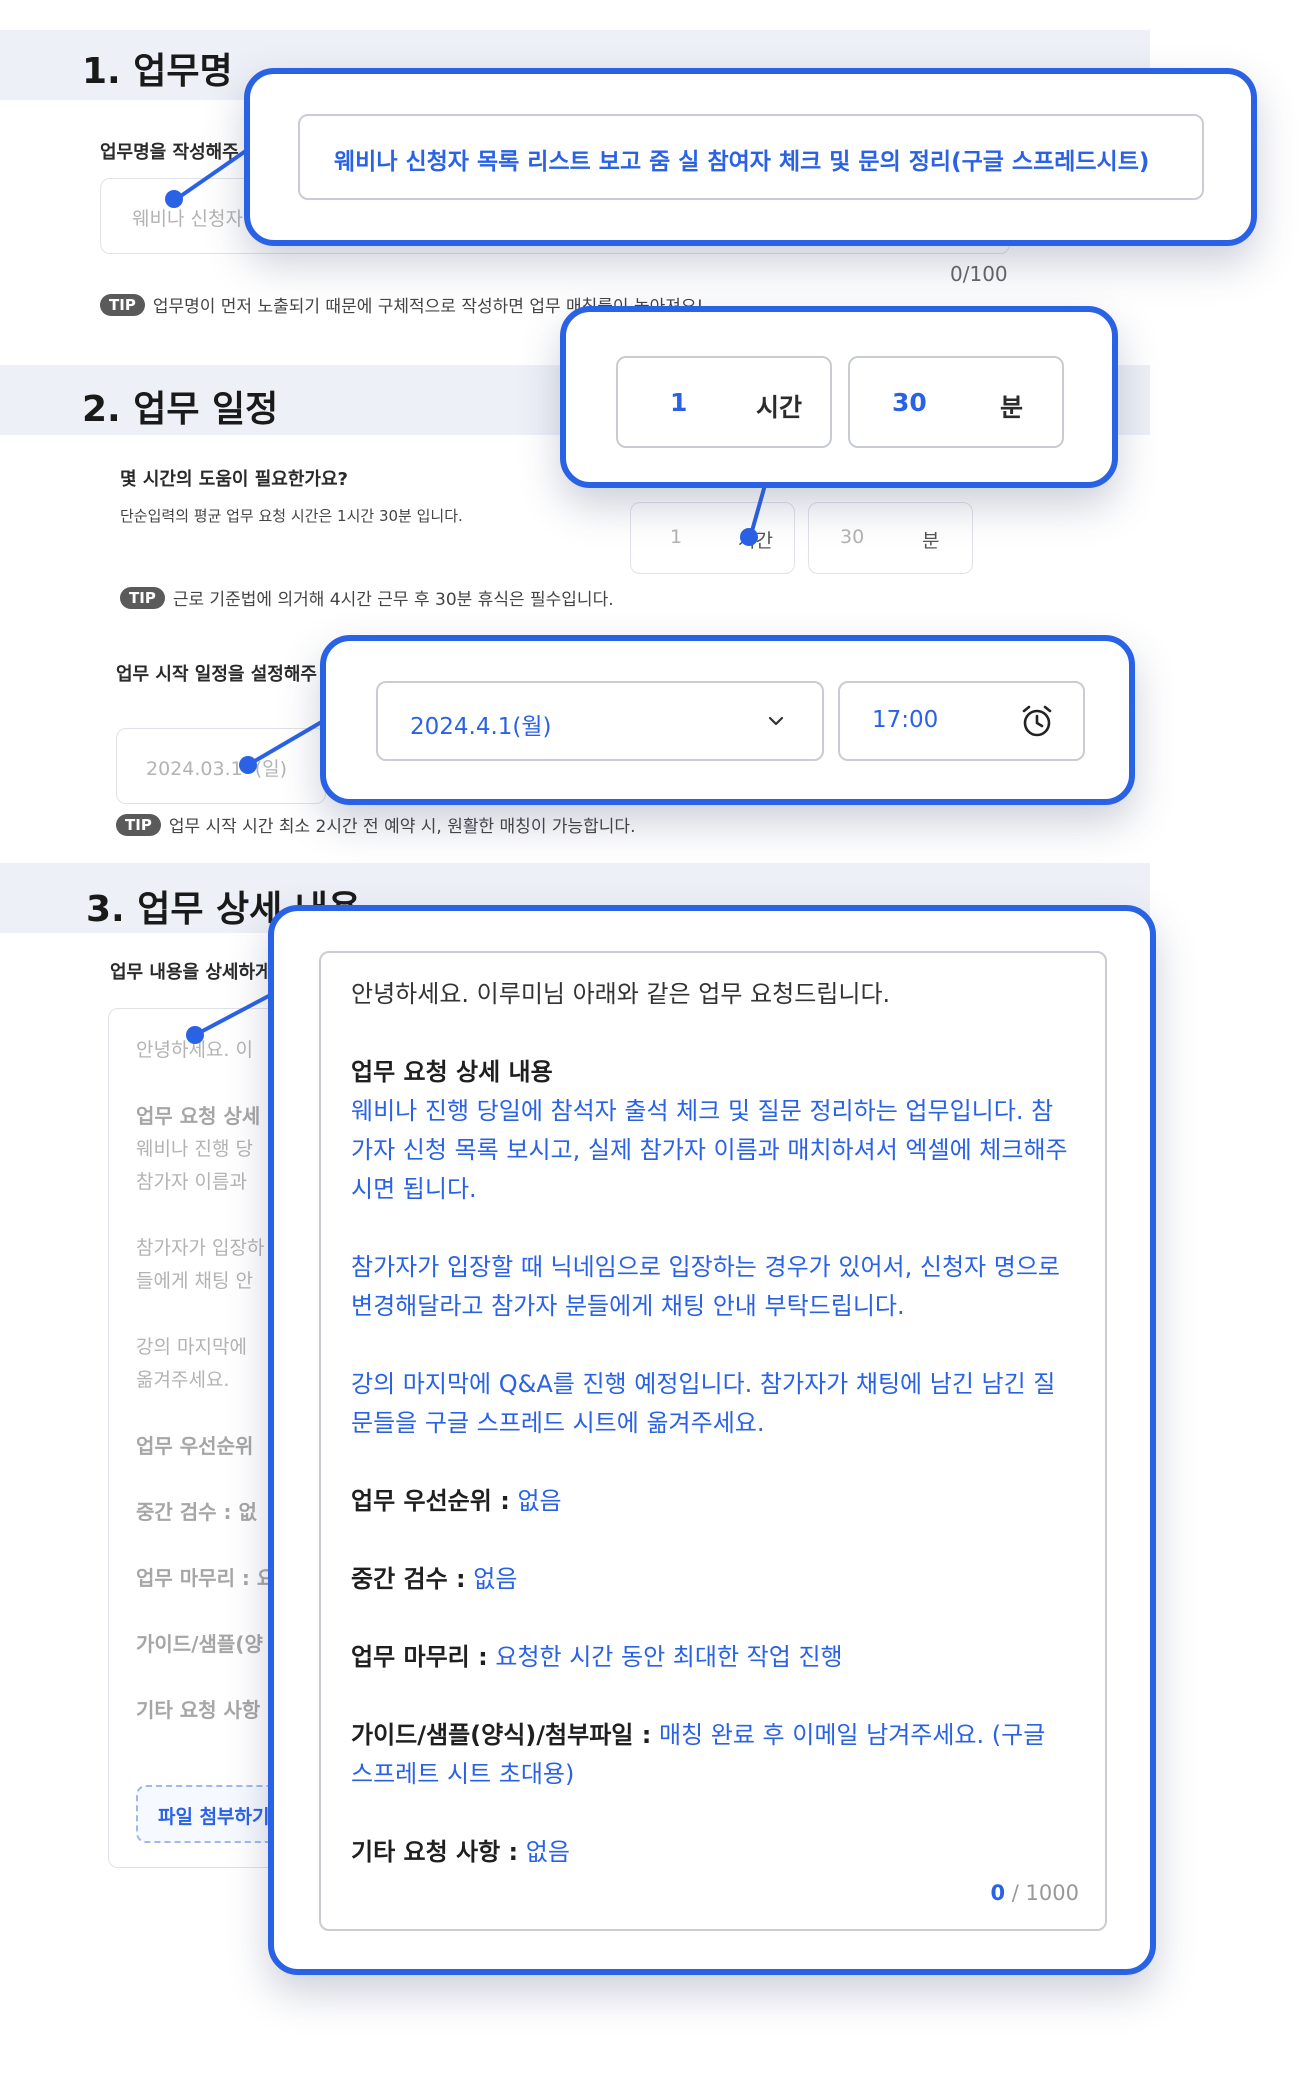  I want to click on detail-heading: 업무 요청 상세 내용, so click(452, 1072).